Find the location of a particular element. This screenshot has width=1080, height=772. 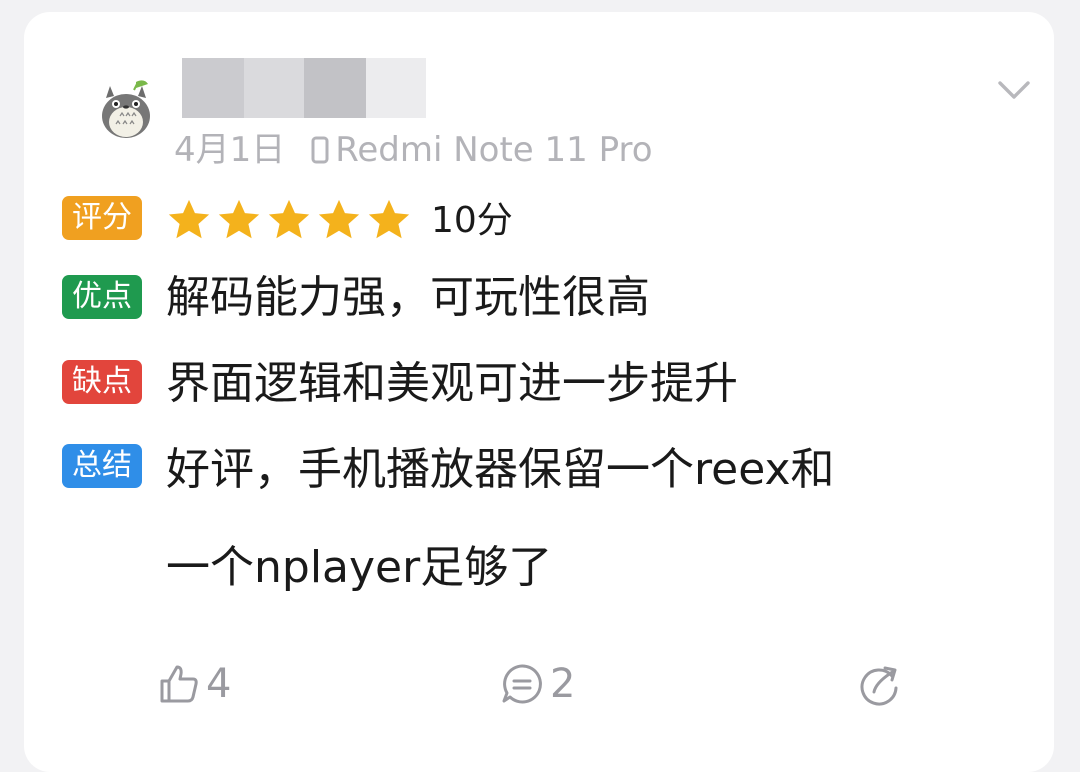

pros-tag: 优点 is located at coordinates (102, 297).